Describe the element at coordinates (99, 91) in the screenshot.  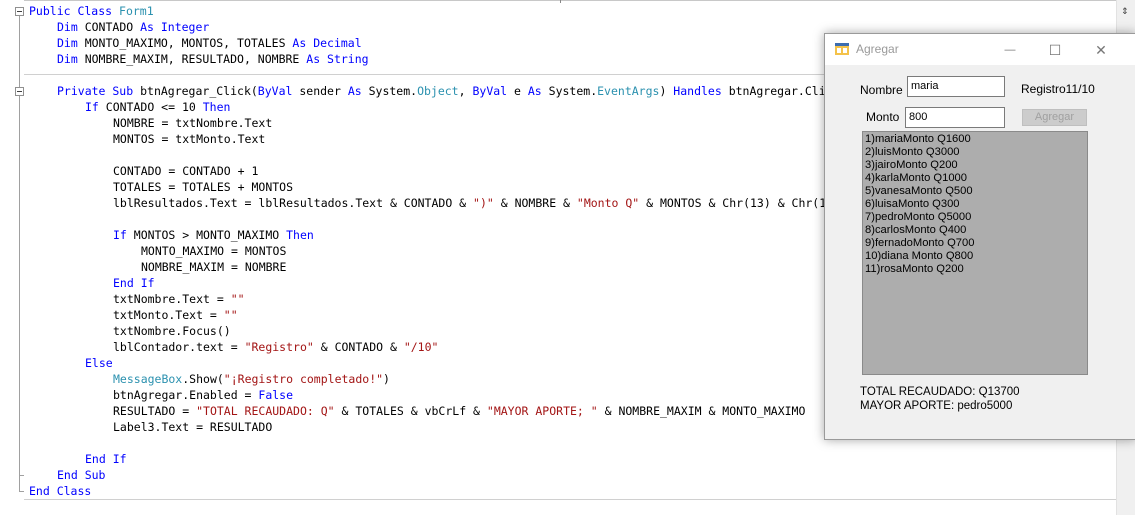
I see `code-token: Private Sub` at that location.